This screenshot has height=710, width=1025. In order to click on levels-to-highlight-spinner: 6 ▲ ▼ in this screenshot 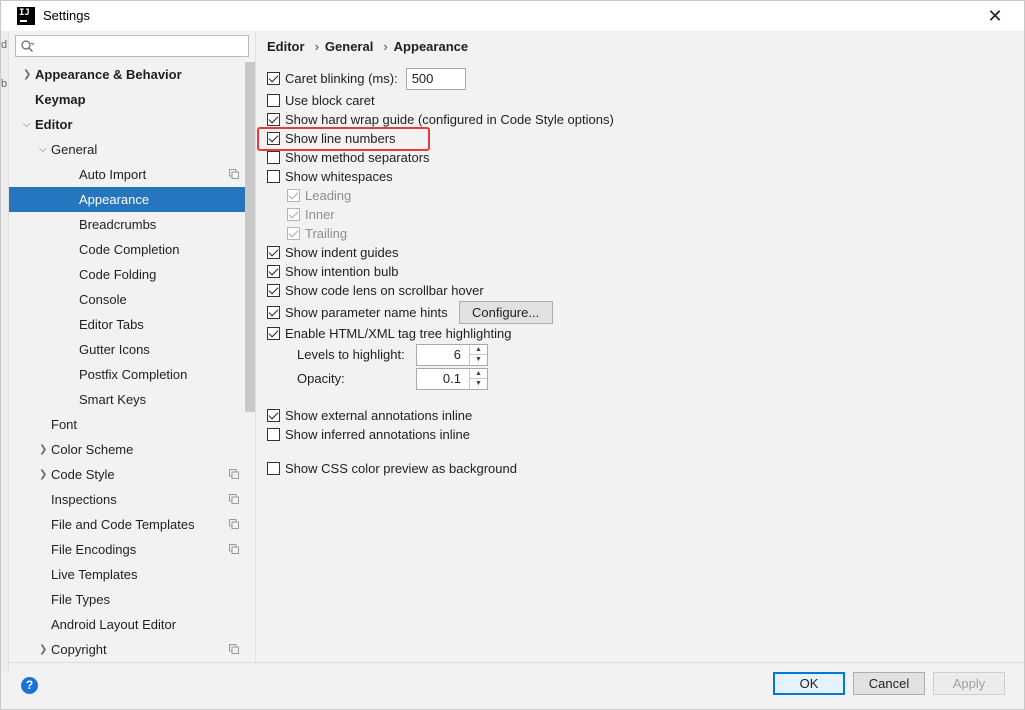, I will do `click(452, 355)`.